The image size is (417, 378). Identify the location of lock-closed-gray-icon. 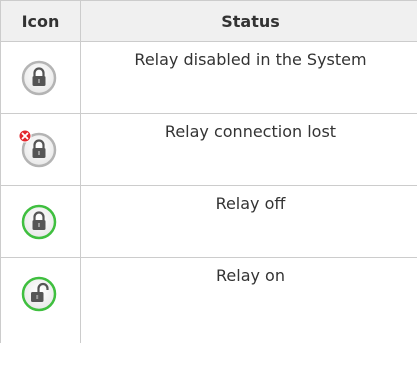
(39, 78).